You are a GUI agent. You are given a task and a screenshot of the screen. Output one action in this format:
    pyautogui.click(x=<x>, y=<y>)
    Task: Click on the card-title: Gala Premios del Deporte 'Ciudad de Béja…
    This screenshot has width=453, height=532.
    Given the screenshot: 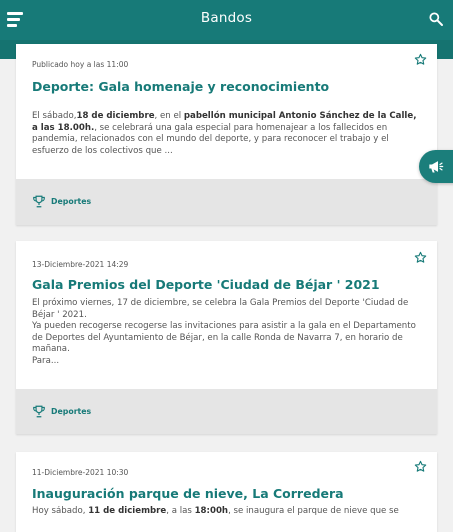 What is the action you would take?
    pyautogui.click(x=226, y=284)
    